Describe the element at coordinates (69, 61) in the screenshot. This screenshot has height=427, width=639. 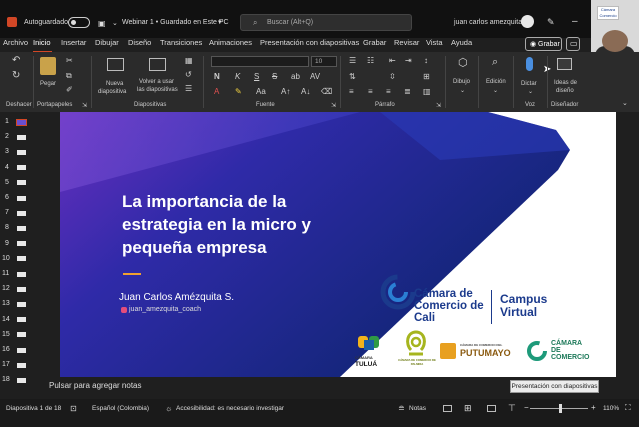
I see `cut-icon: ✂` at that location.